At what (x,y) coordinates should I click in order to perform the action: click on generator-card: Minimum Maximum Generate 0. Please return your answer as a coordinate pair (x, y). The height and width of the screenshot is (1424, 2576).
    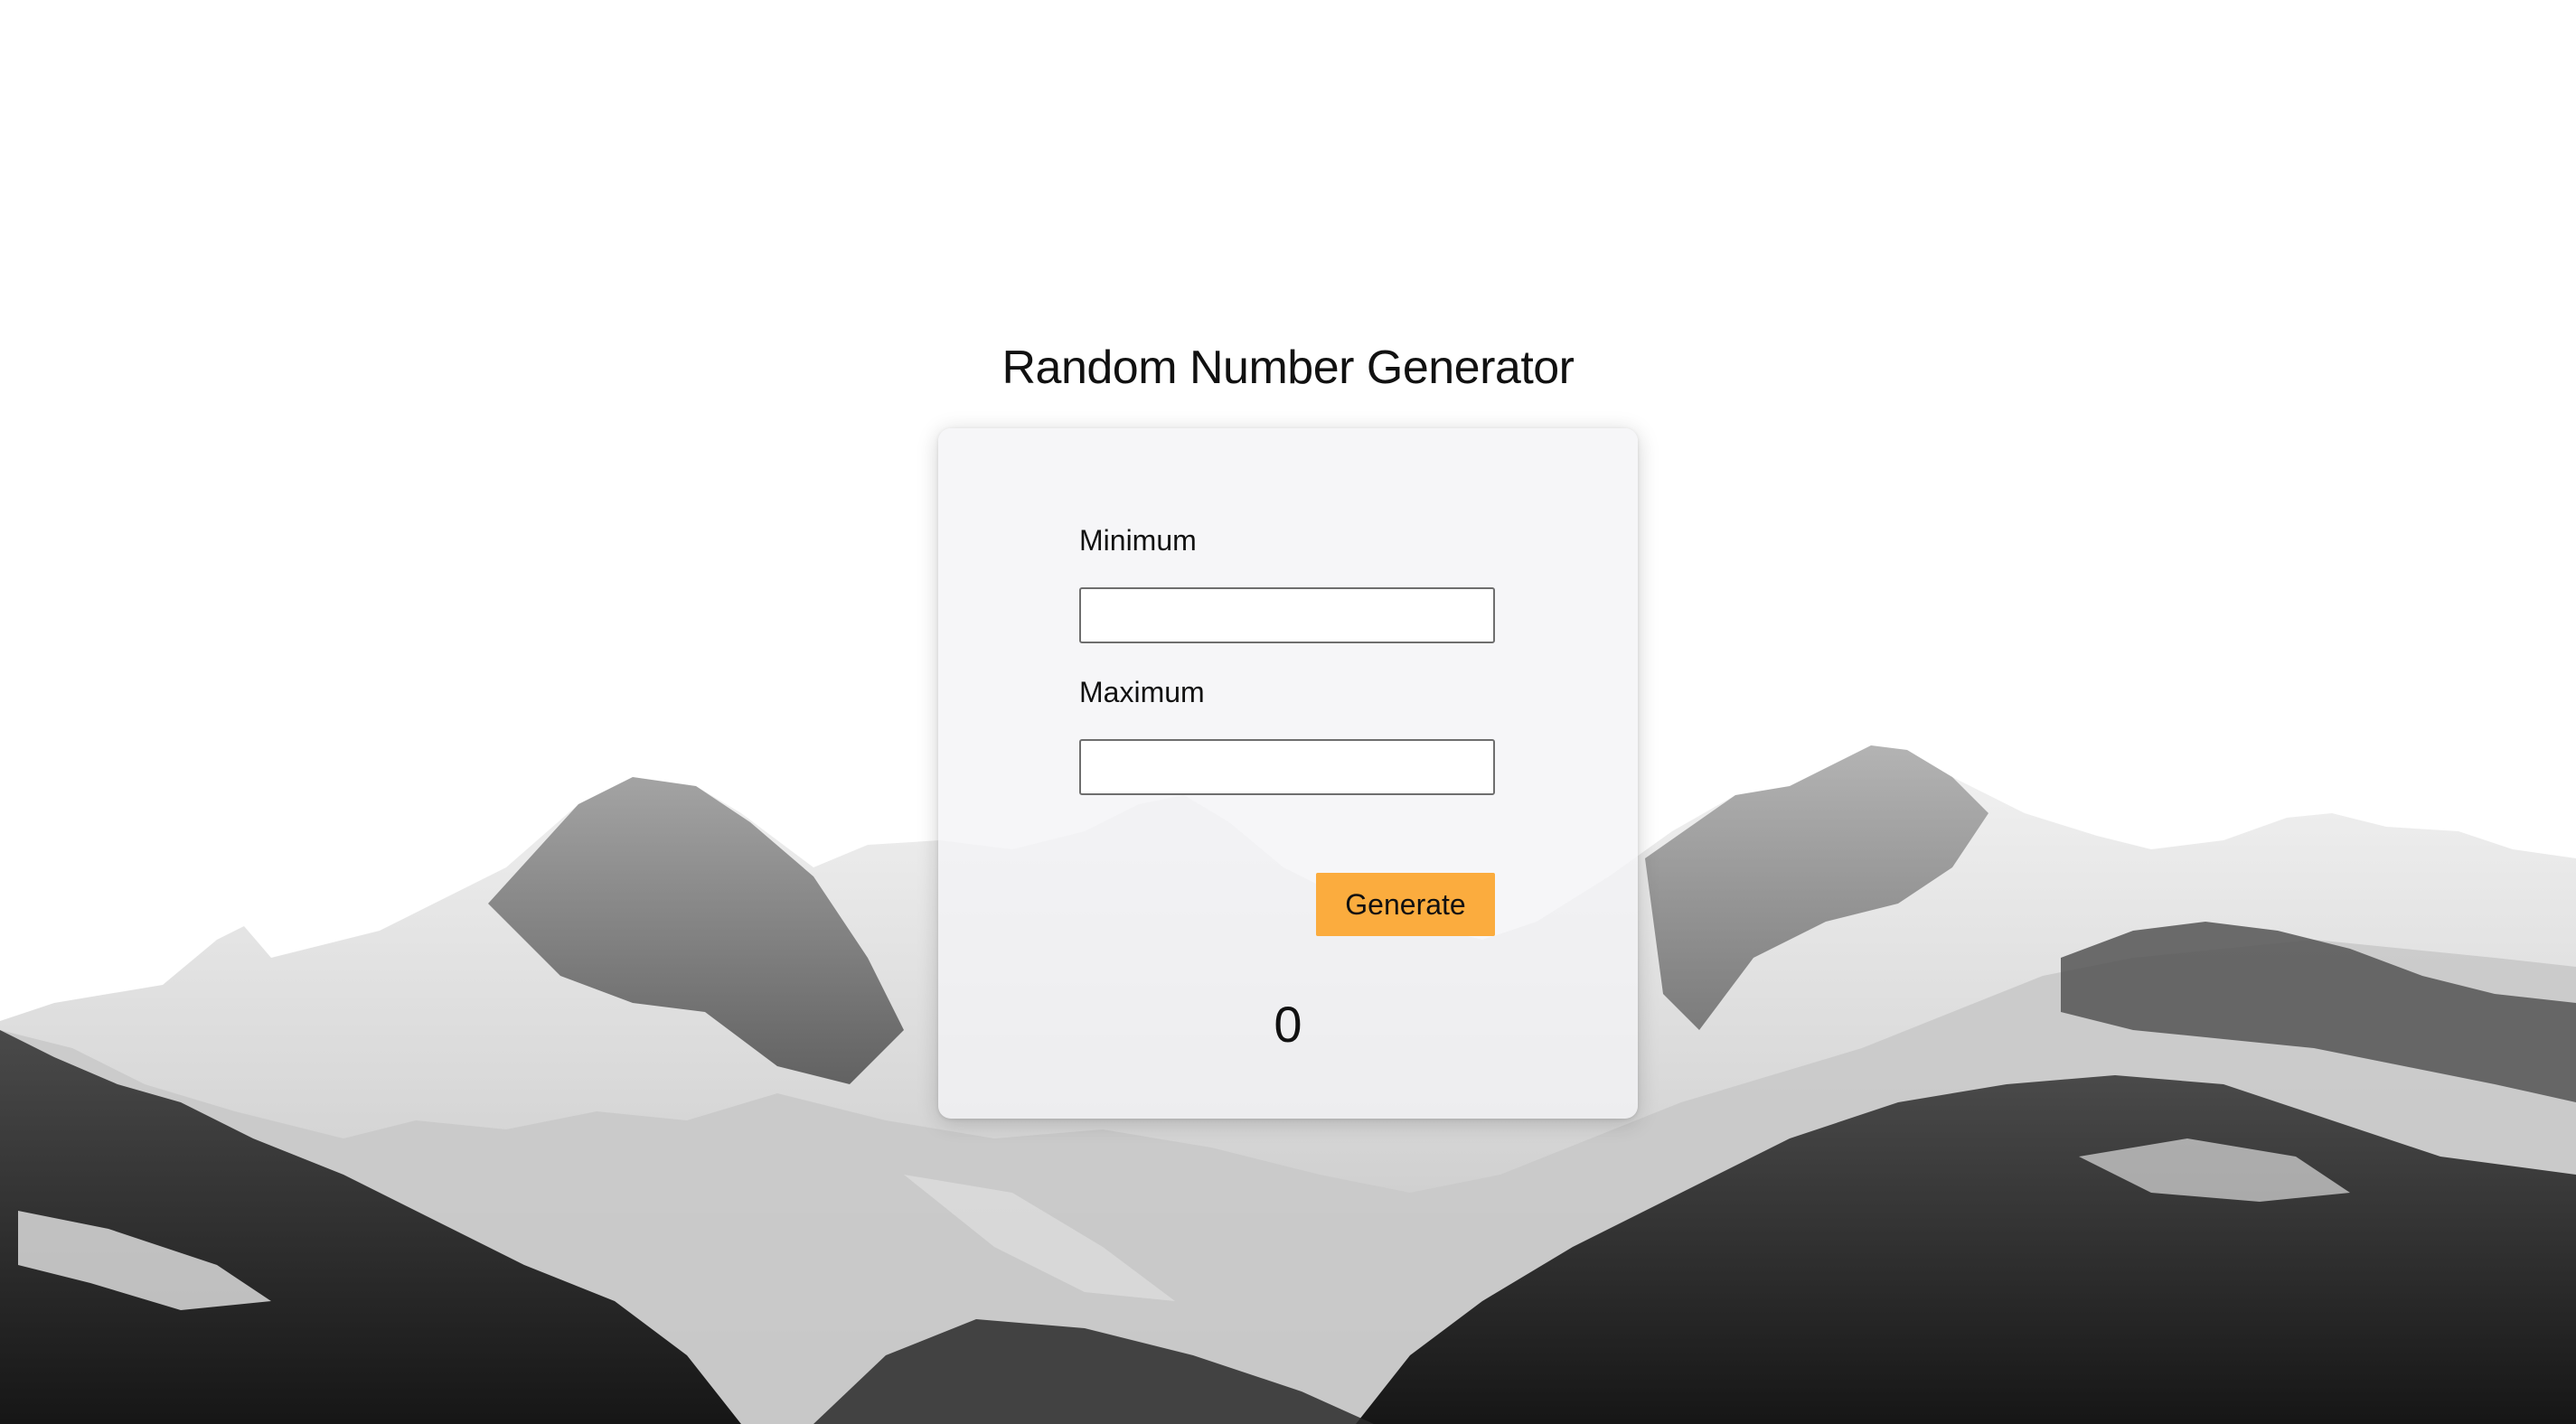
    Looking at the image, I should click on (1288, 773).